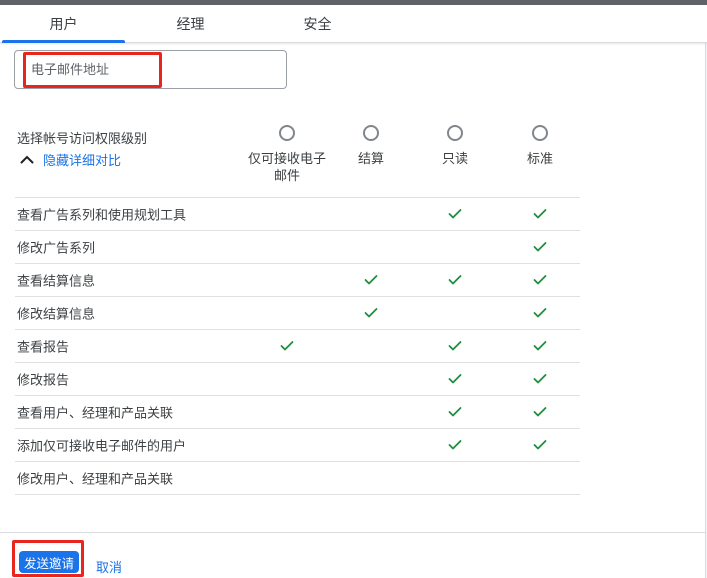 The image size is (707, 578). I want to click on radio-standard, so click(540, 133).